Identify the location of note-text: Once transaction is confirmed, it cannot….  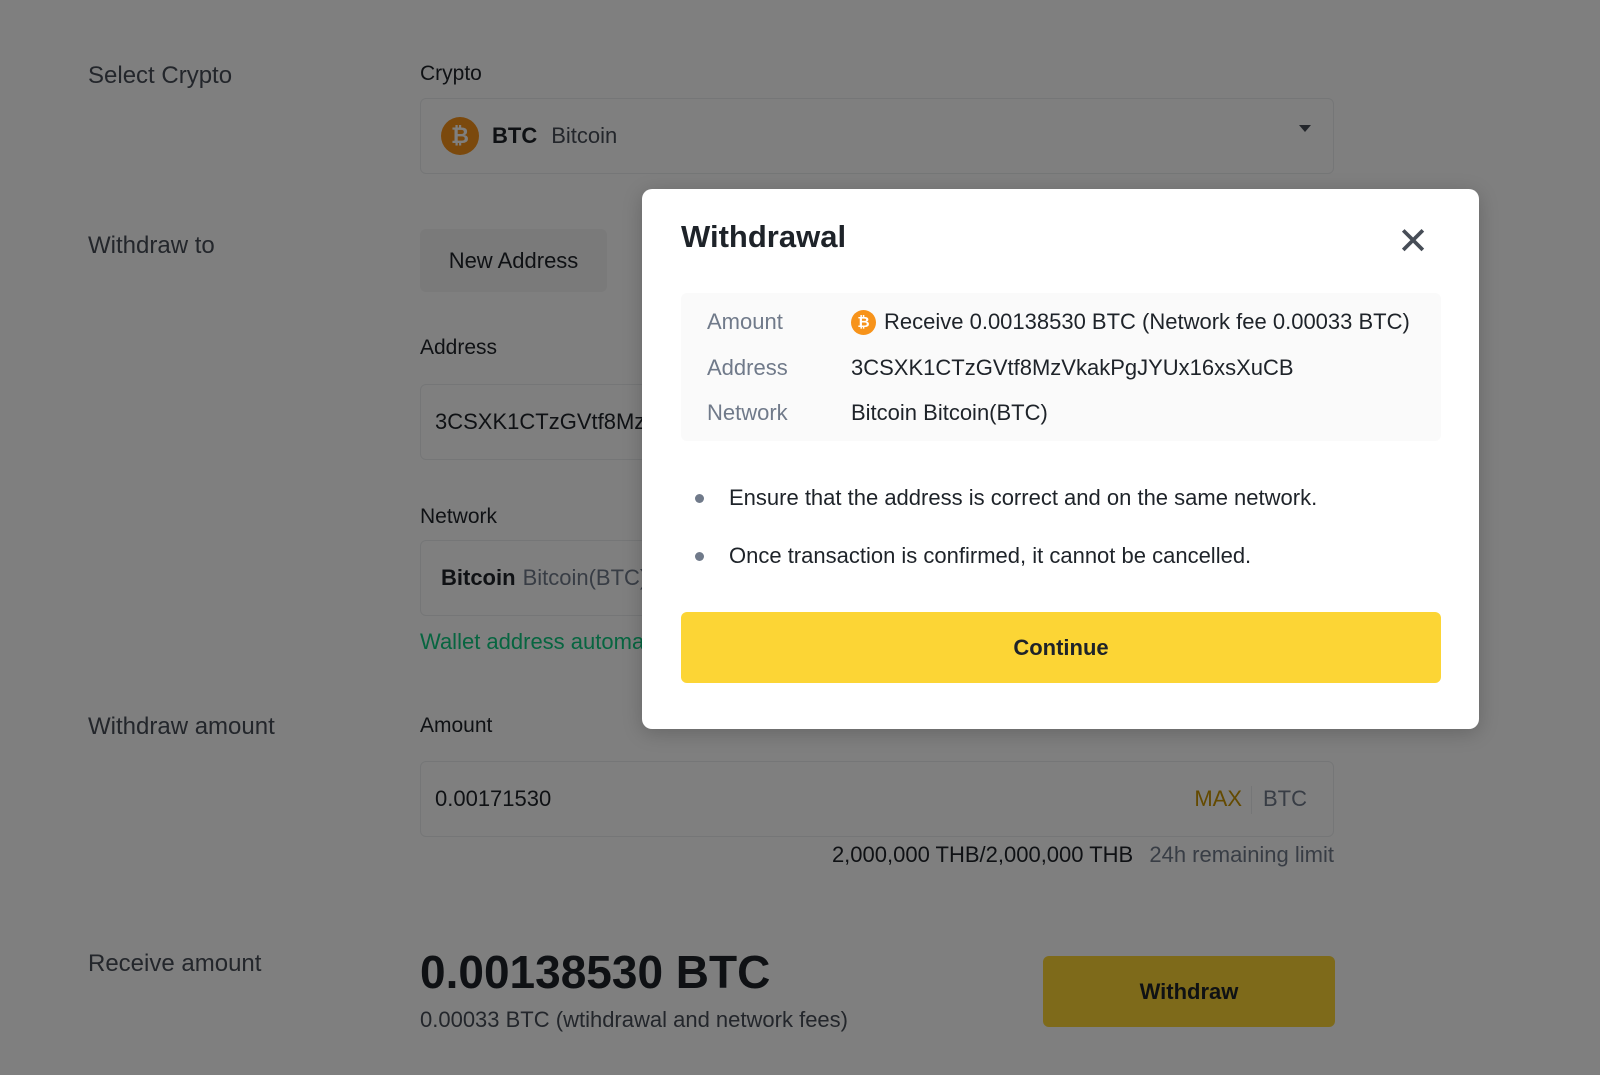
(990, 555).